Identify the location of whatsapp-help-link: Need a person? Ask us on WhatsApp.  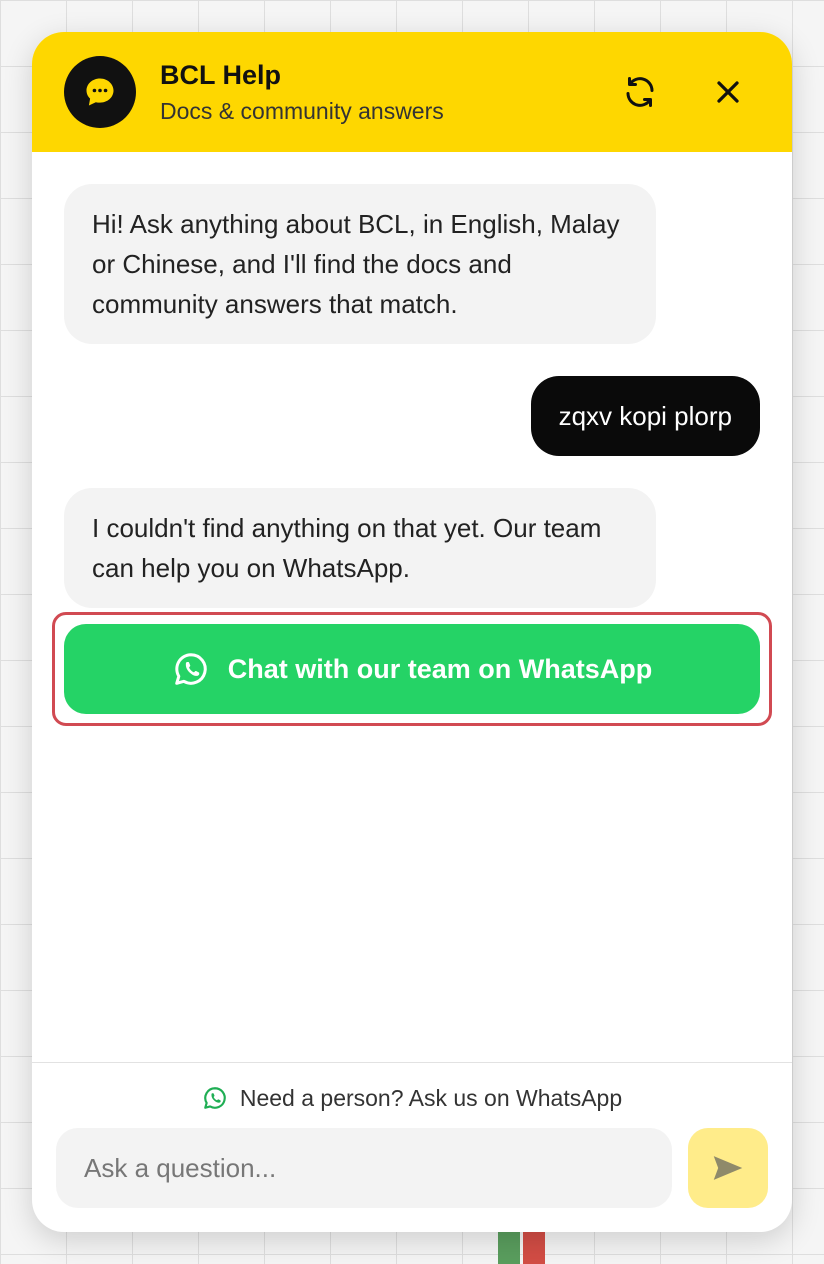
(412, 1098).